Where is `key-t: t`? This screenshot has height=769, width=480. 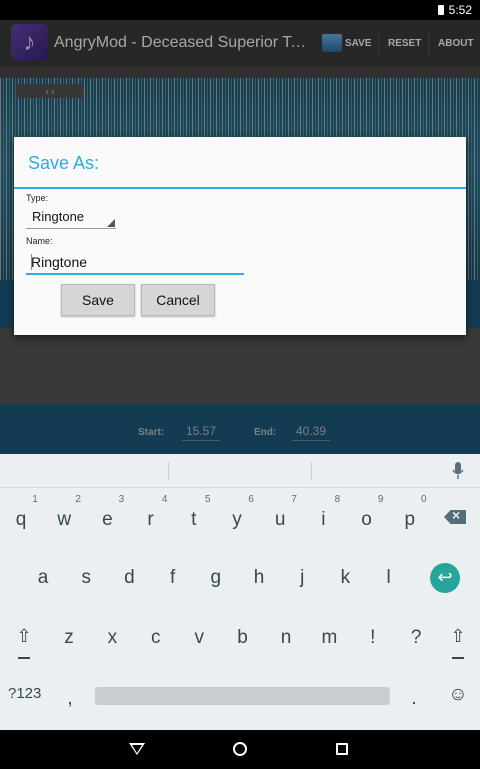 key-t: t is located at coordinates (194, 520).